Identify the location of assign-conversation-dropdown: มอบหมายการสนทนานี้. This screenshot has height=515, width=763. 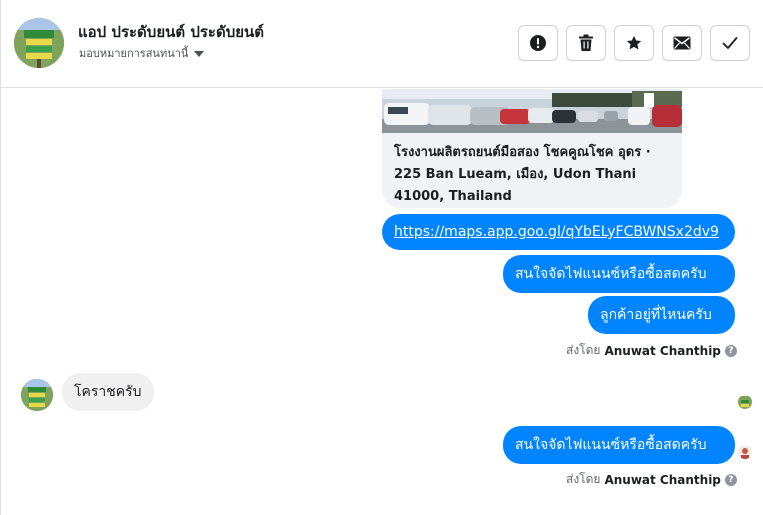
(142, 53).